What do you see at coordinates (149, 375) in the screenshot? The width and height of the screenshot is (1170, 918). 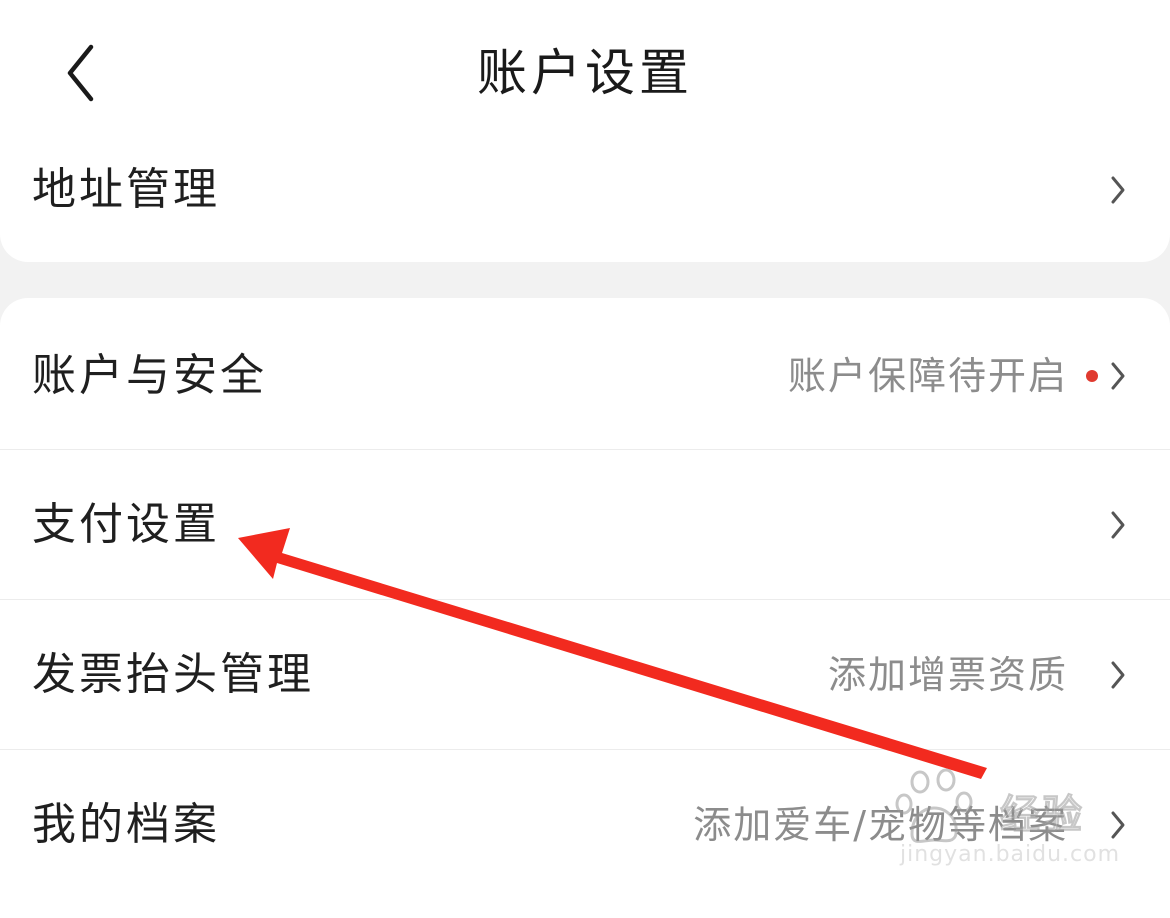 I see `row-label: 账户与安全` at bounding box center [149, 375].